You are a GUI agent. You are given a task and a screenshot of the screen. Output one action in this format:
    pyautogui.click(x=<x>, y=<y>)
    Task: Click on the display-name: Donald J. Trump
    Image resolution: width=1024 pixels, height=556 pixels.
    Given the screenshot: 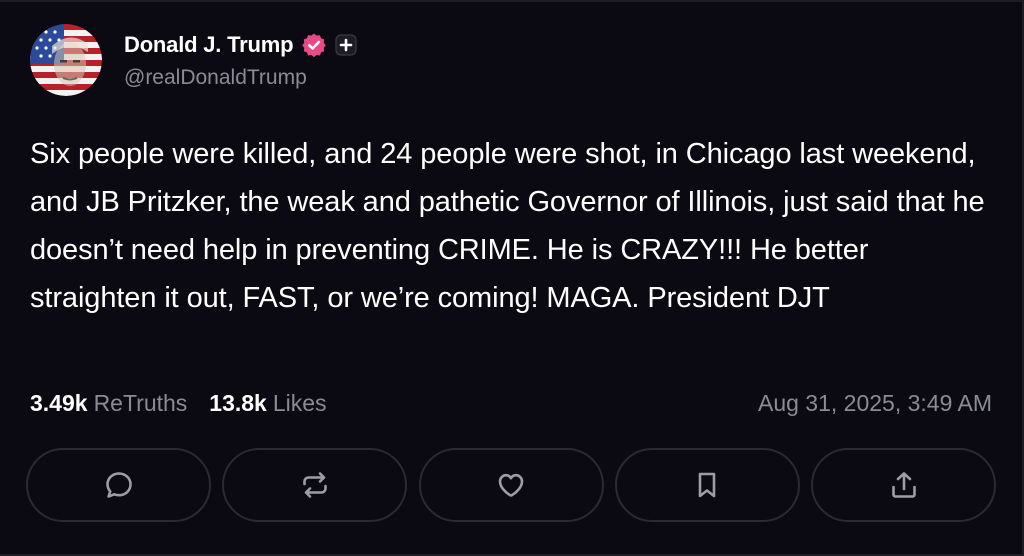 What is the action you would take?
    pyautogui.click(x=209, y=45)
    